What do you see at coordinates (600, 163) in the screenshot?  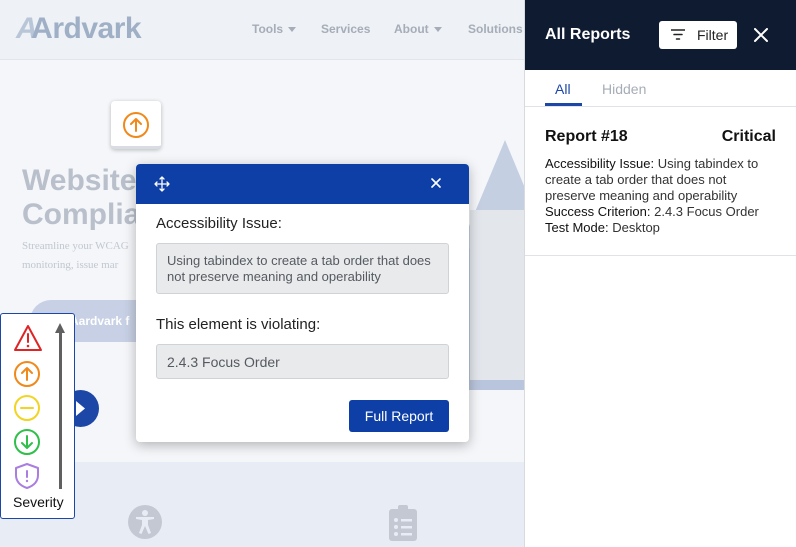 I see `report-issue-label: Accessibility Issue:` at bounding box center [600, 163].